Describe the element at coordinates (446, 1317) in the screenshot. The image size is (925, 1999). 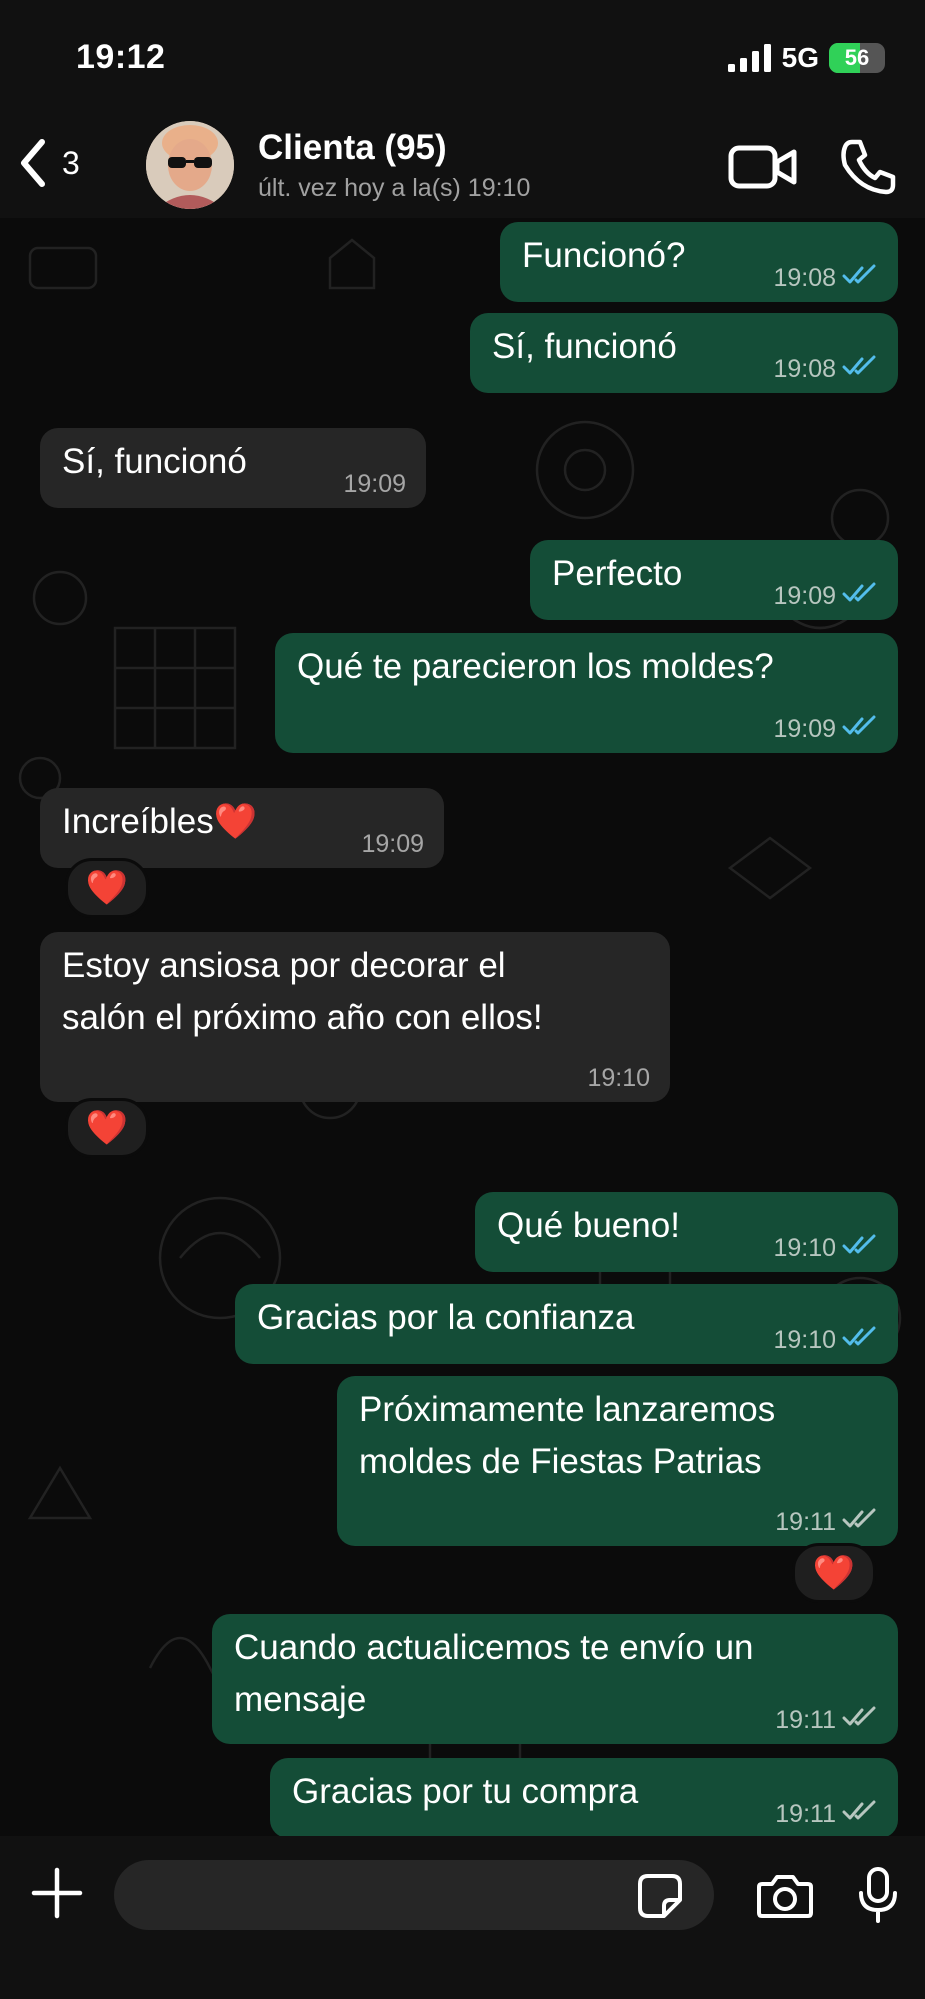
I see `message-text: Gracias por la confianza` at that location.